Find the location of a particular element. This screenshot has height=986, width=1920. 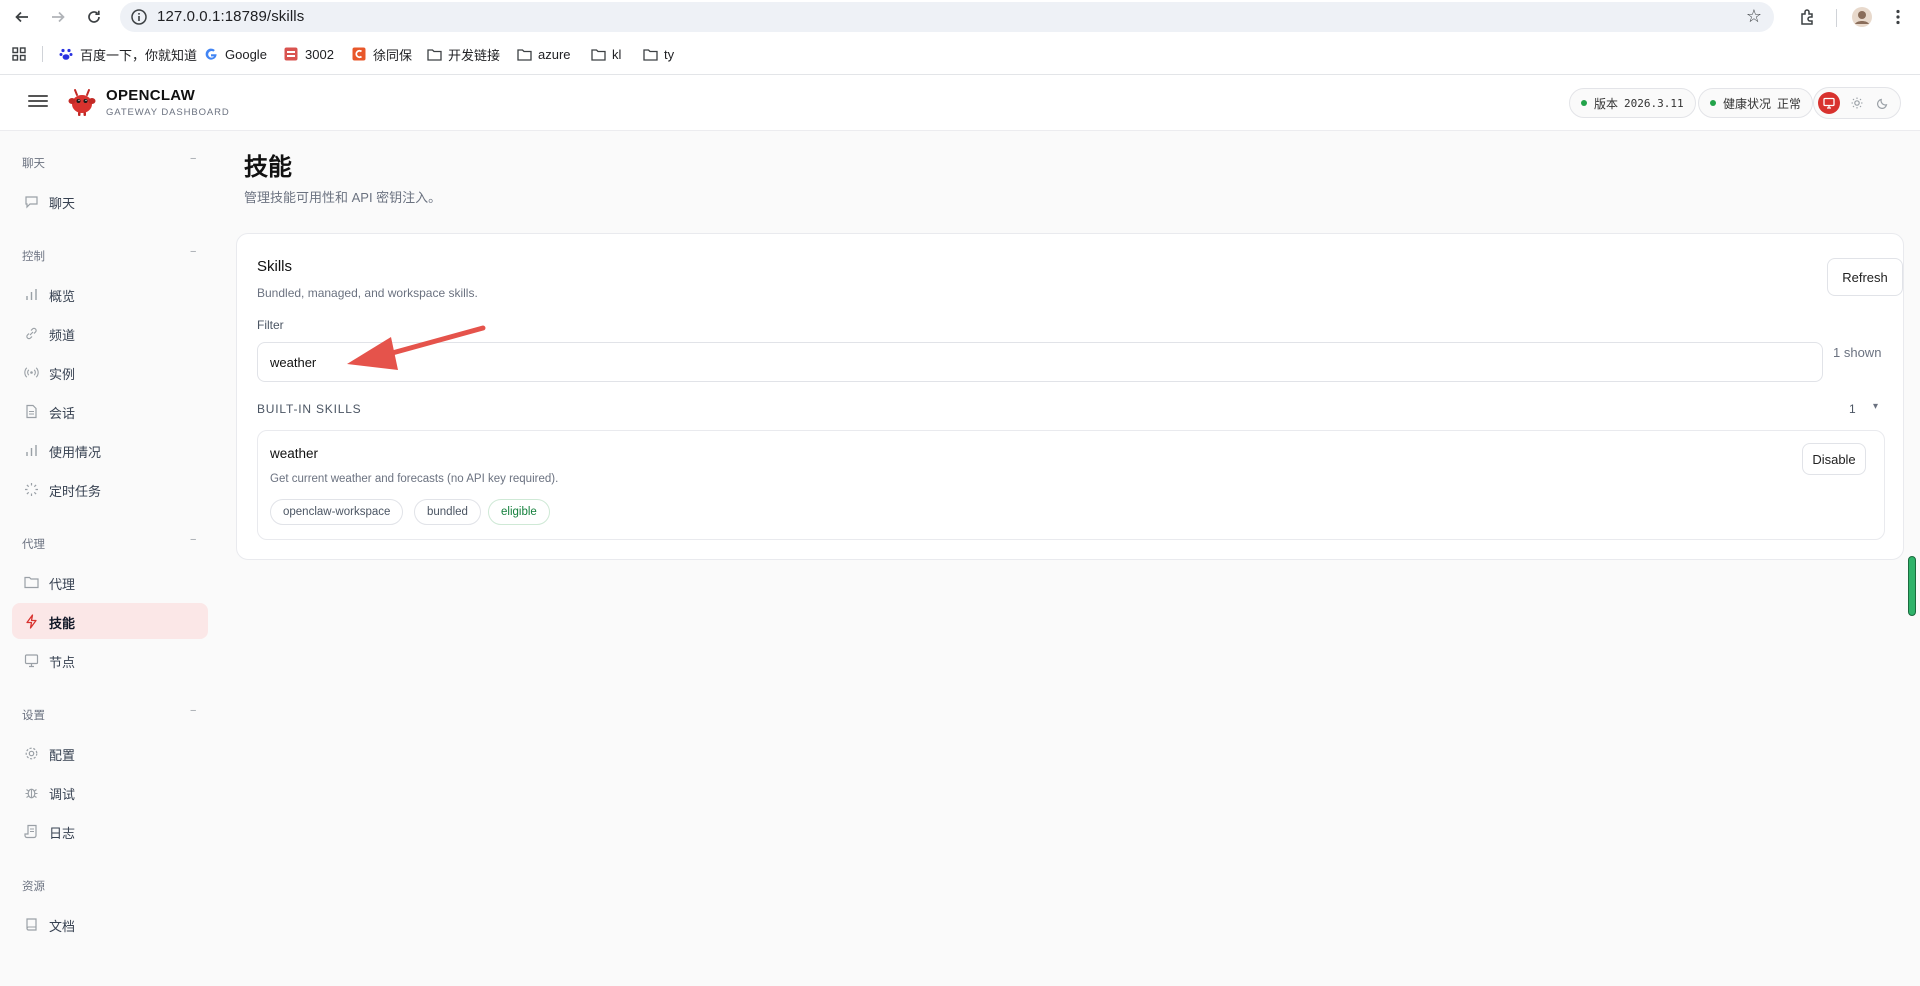

link-icon is located at coordinates (31, 333).